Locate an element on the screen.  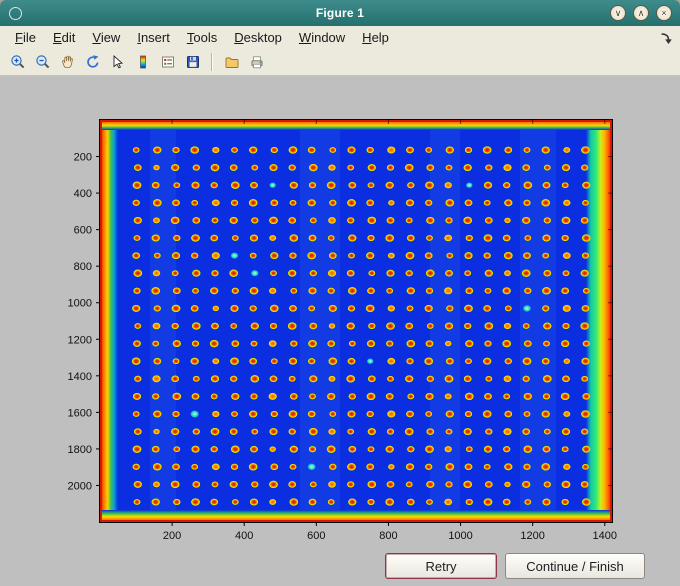
maximize-button: ∧ is located at coordinates (641, 13).